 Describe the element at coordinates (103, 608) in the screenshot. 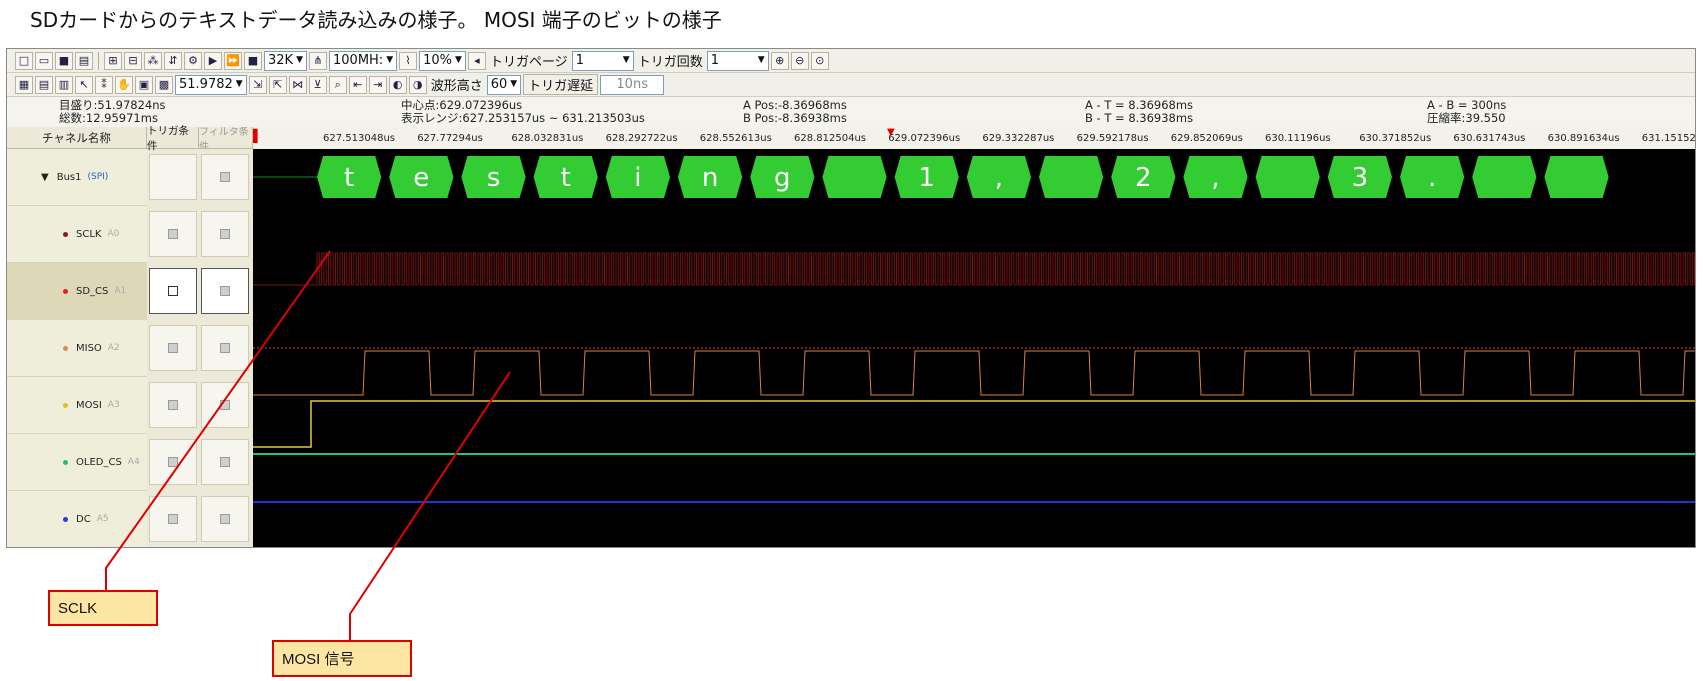

I see `sclk-callout: SCLK` at that location.